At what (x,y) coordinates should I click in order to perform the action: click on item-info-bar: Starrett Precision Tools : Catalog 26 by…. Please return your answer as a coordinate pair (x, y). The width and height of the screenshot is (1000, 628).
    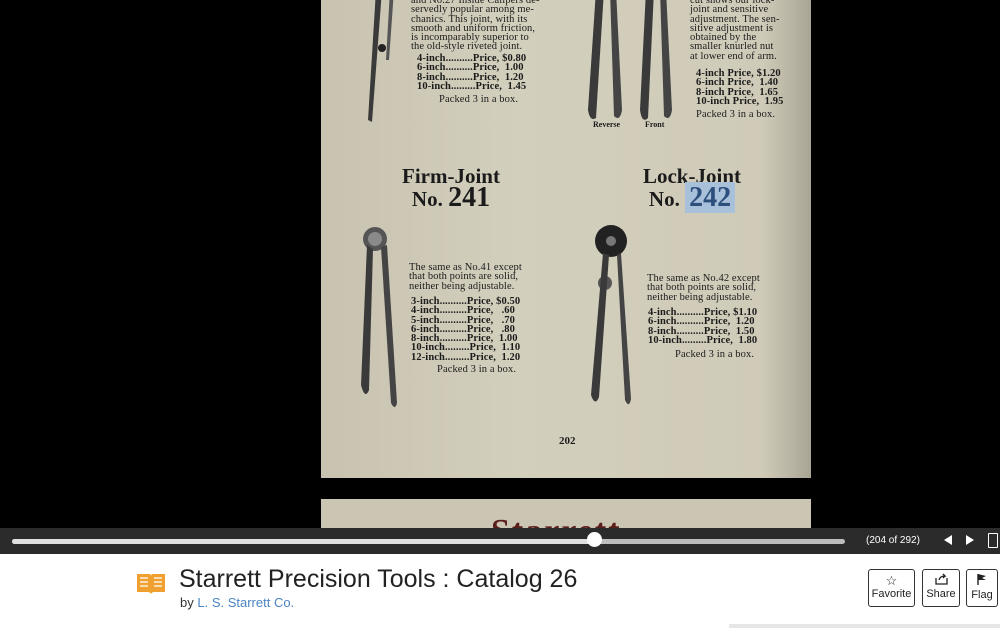
    Looking at the image, I should click on (500, 591).